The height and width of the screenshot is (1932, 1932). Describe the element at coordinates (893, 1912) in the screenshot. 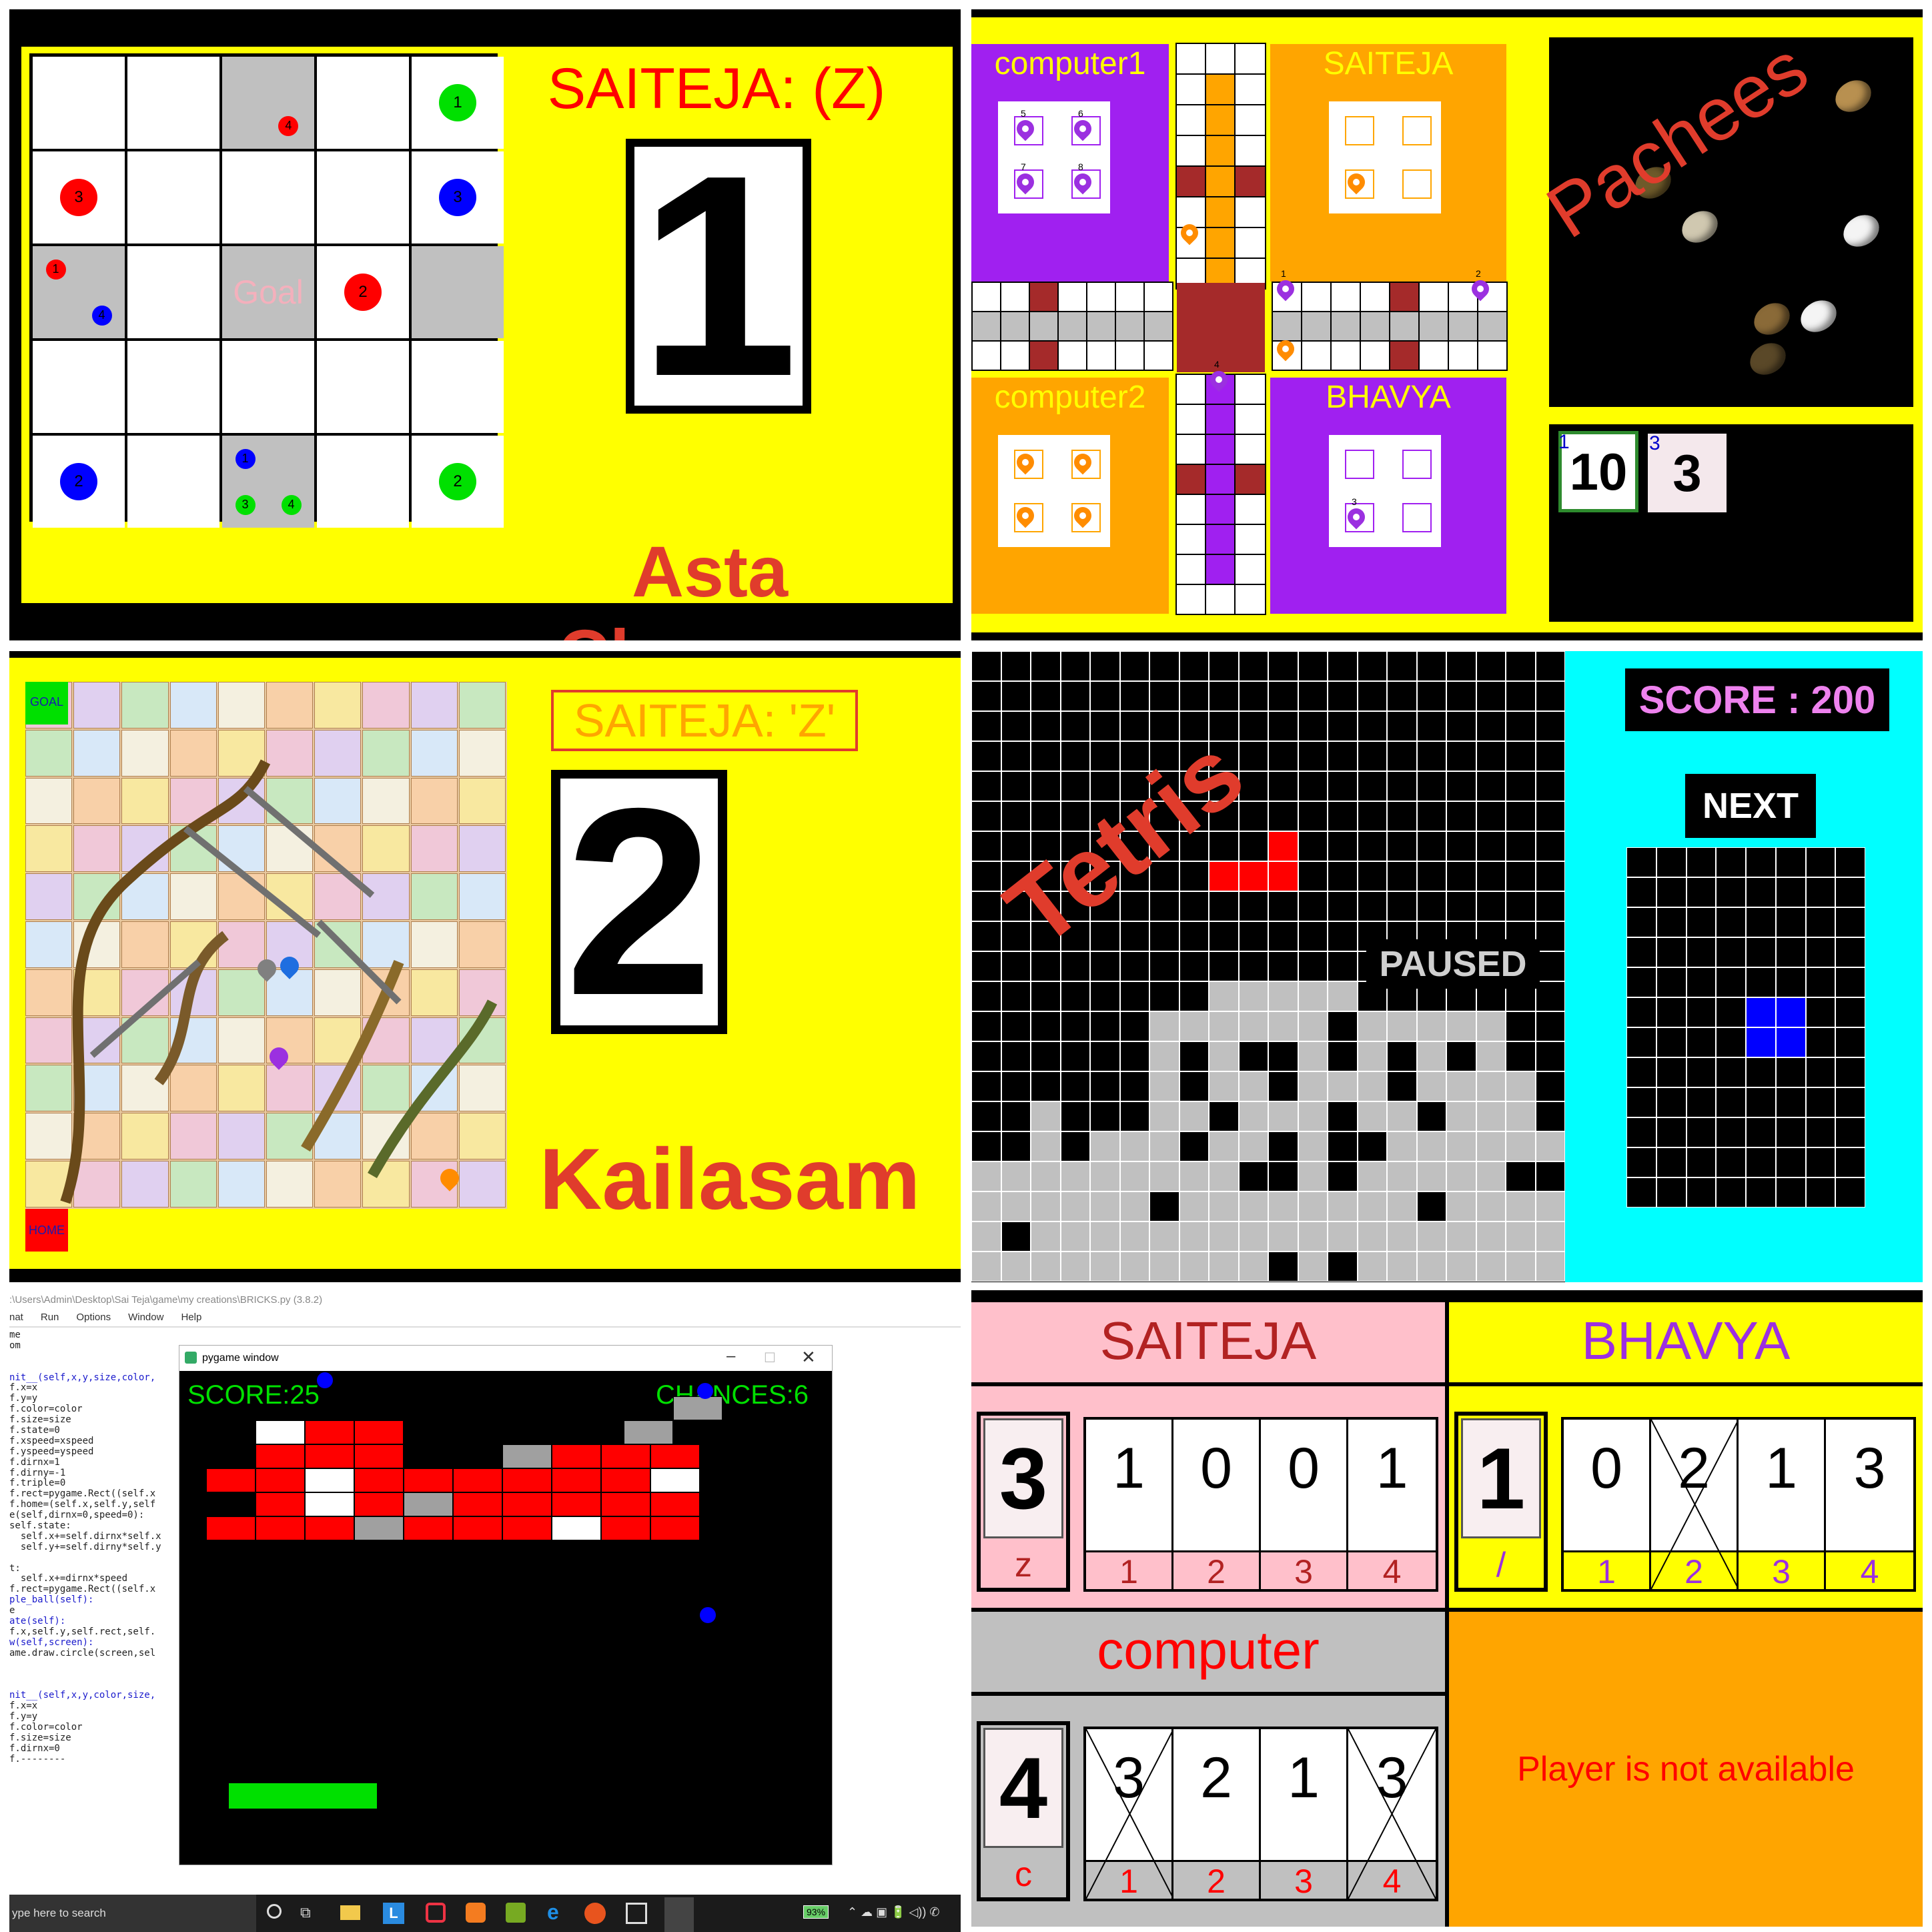

I see `system-tray-icons: ⌃ ☁ ▣ 🔋 ◁)) ✆` at that location.